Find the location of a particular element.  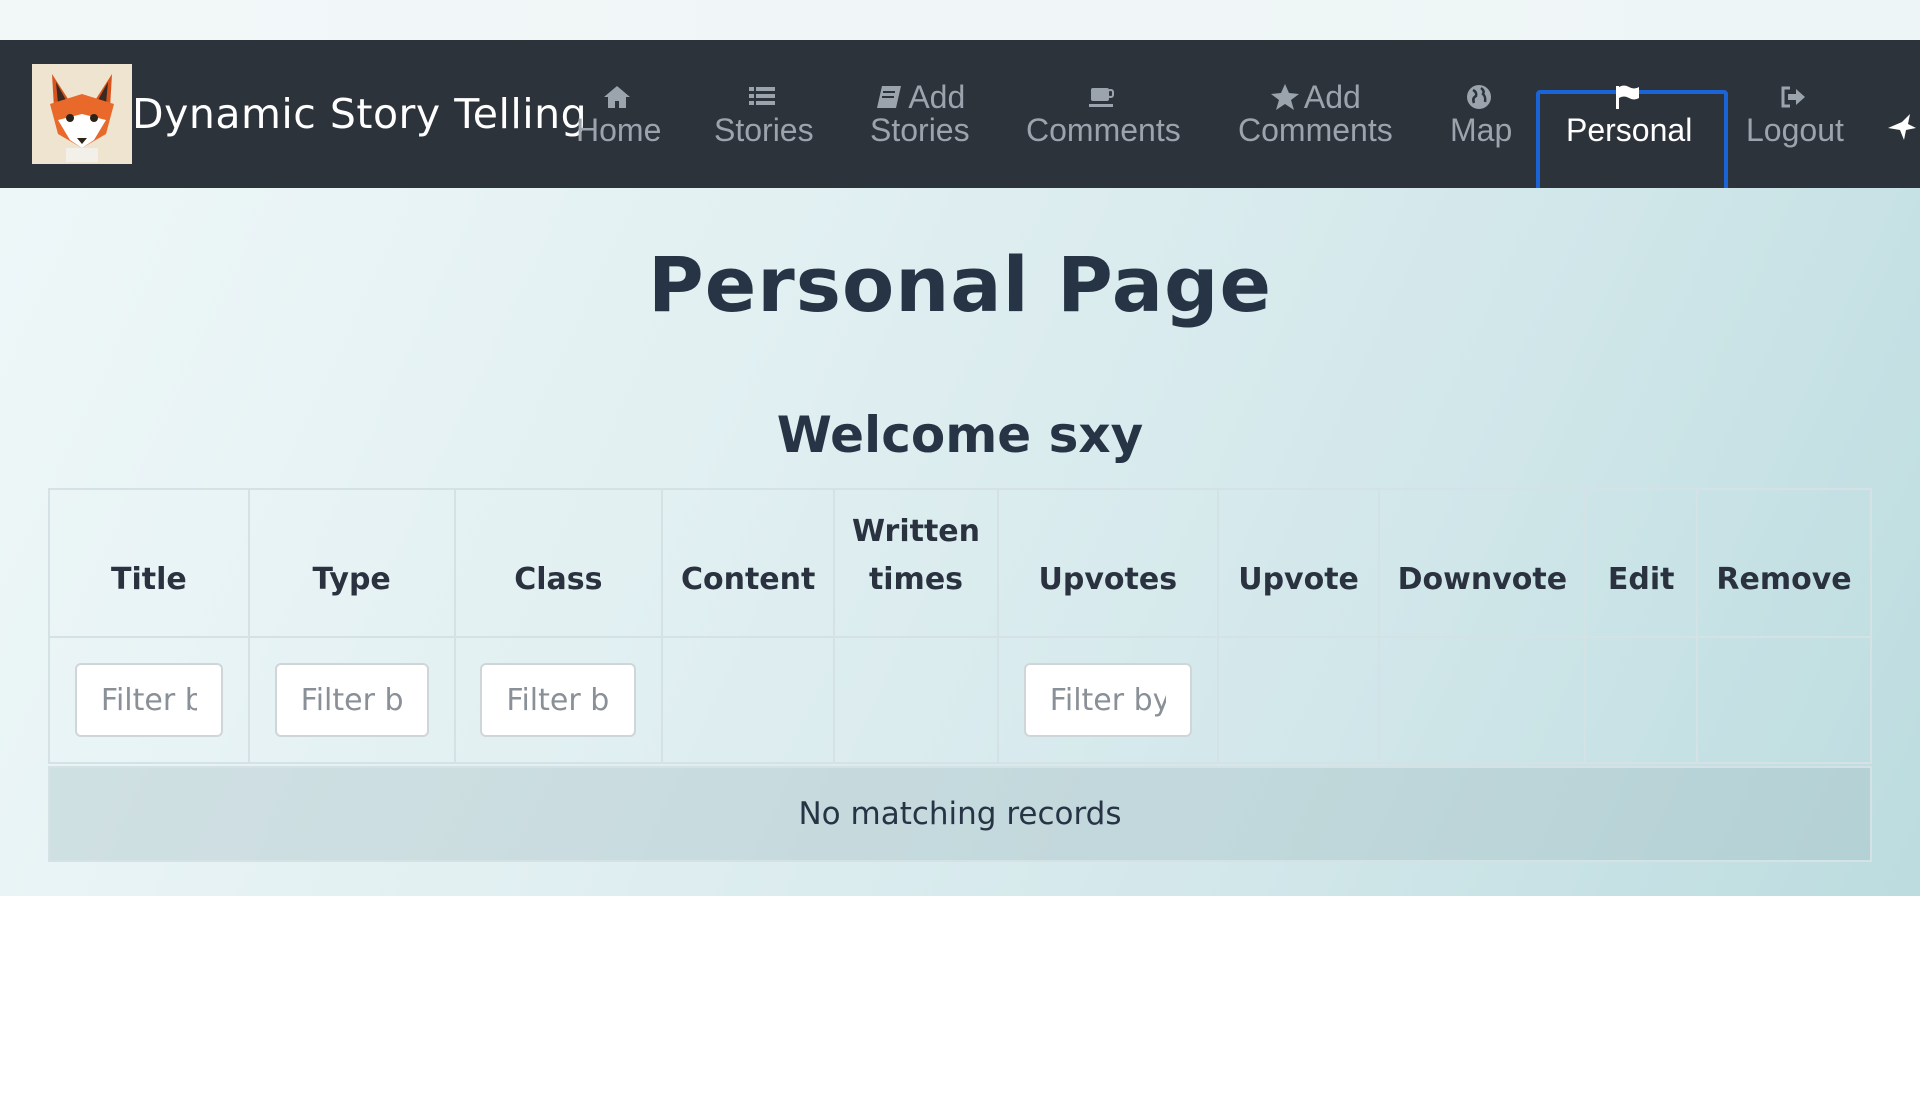

column-header-edit: Edit is located at coordinates (1641, 563).